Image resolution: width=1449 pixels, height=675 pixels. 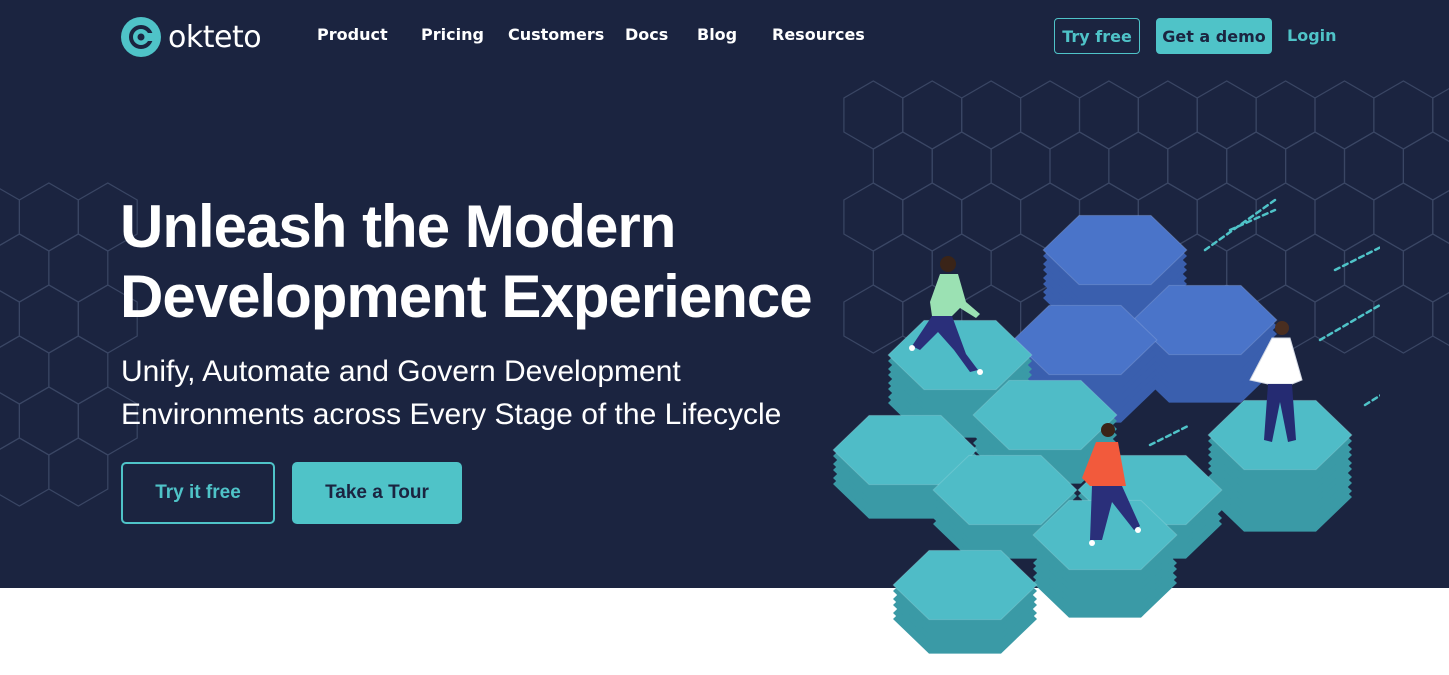 What do you see at coordinates (1097, 36) in the screenshot?
I see `try-free-button: Try free` at bounding box center [1097, 36].